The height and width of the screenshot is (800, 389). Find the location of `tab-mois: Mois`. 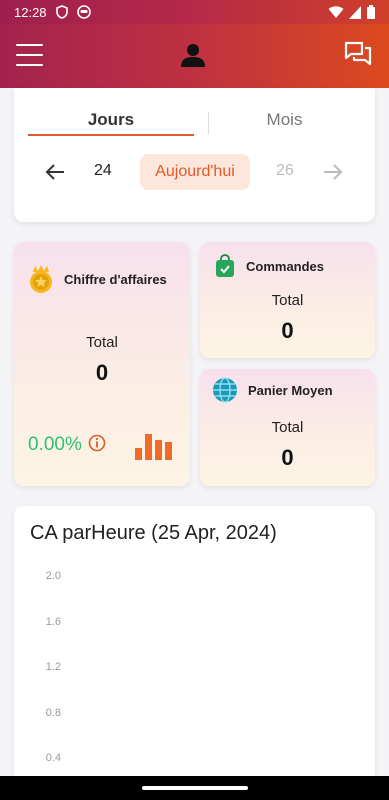

tab-mois: Mois is located at coordinates (284, 122).